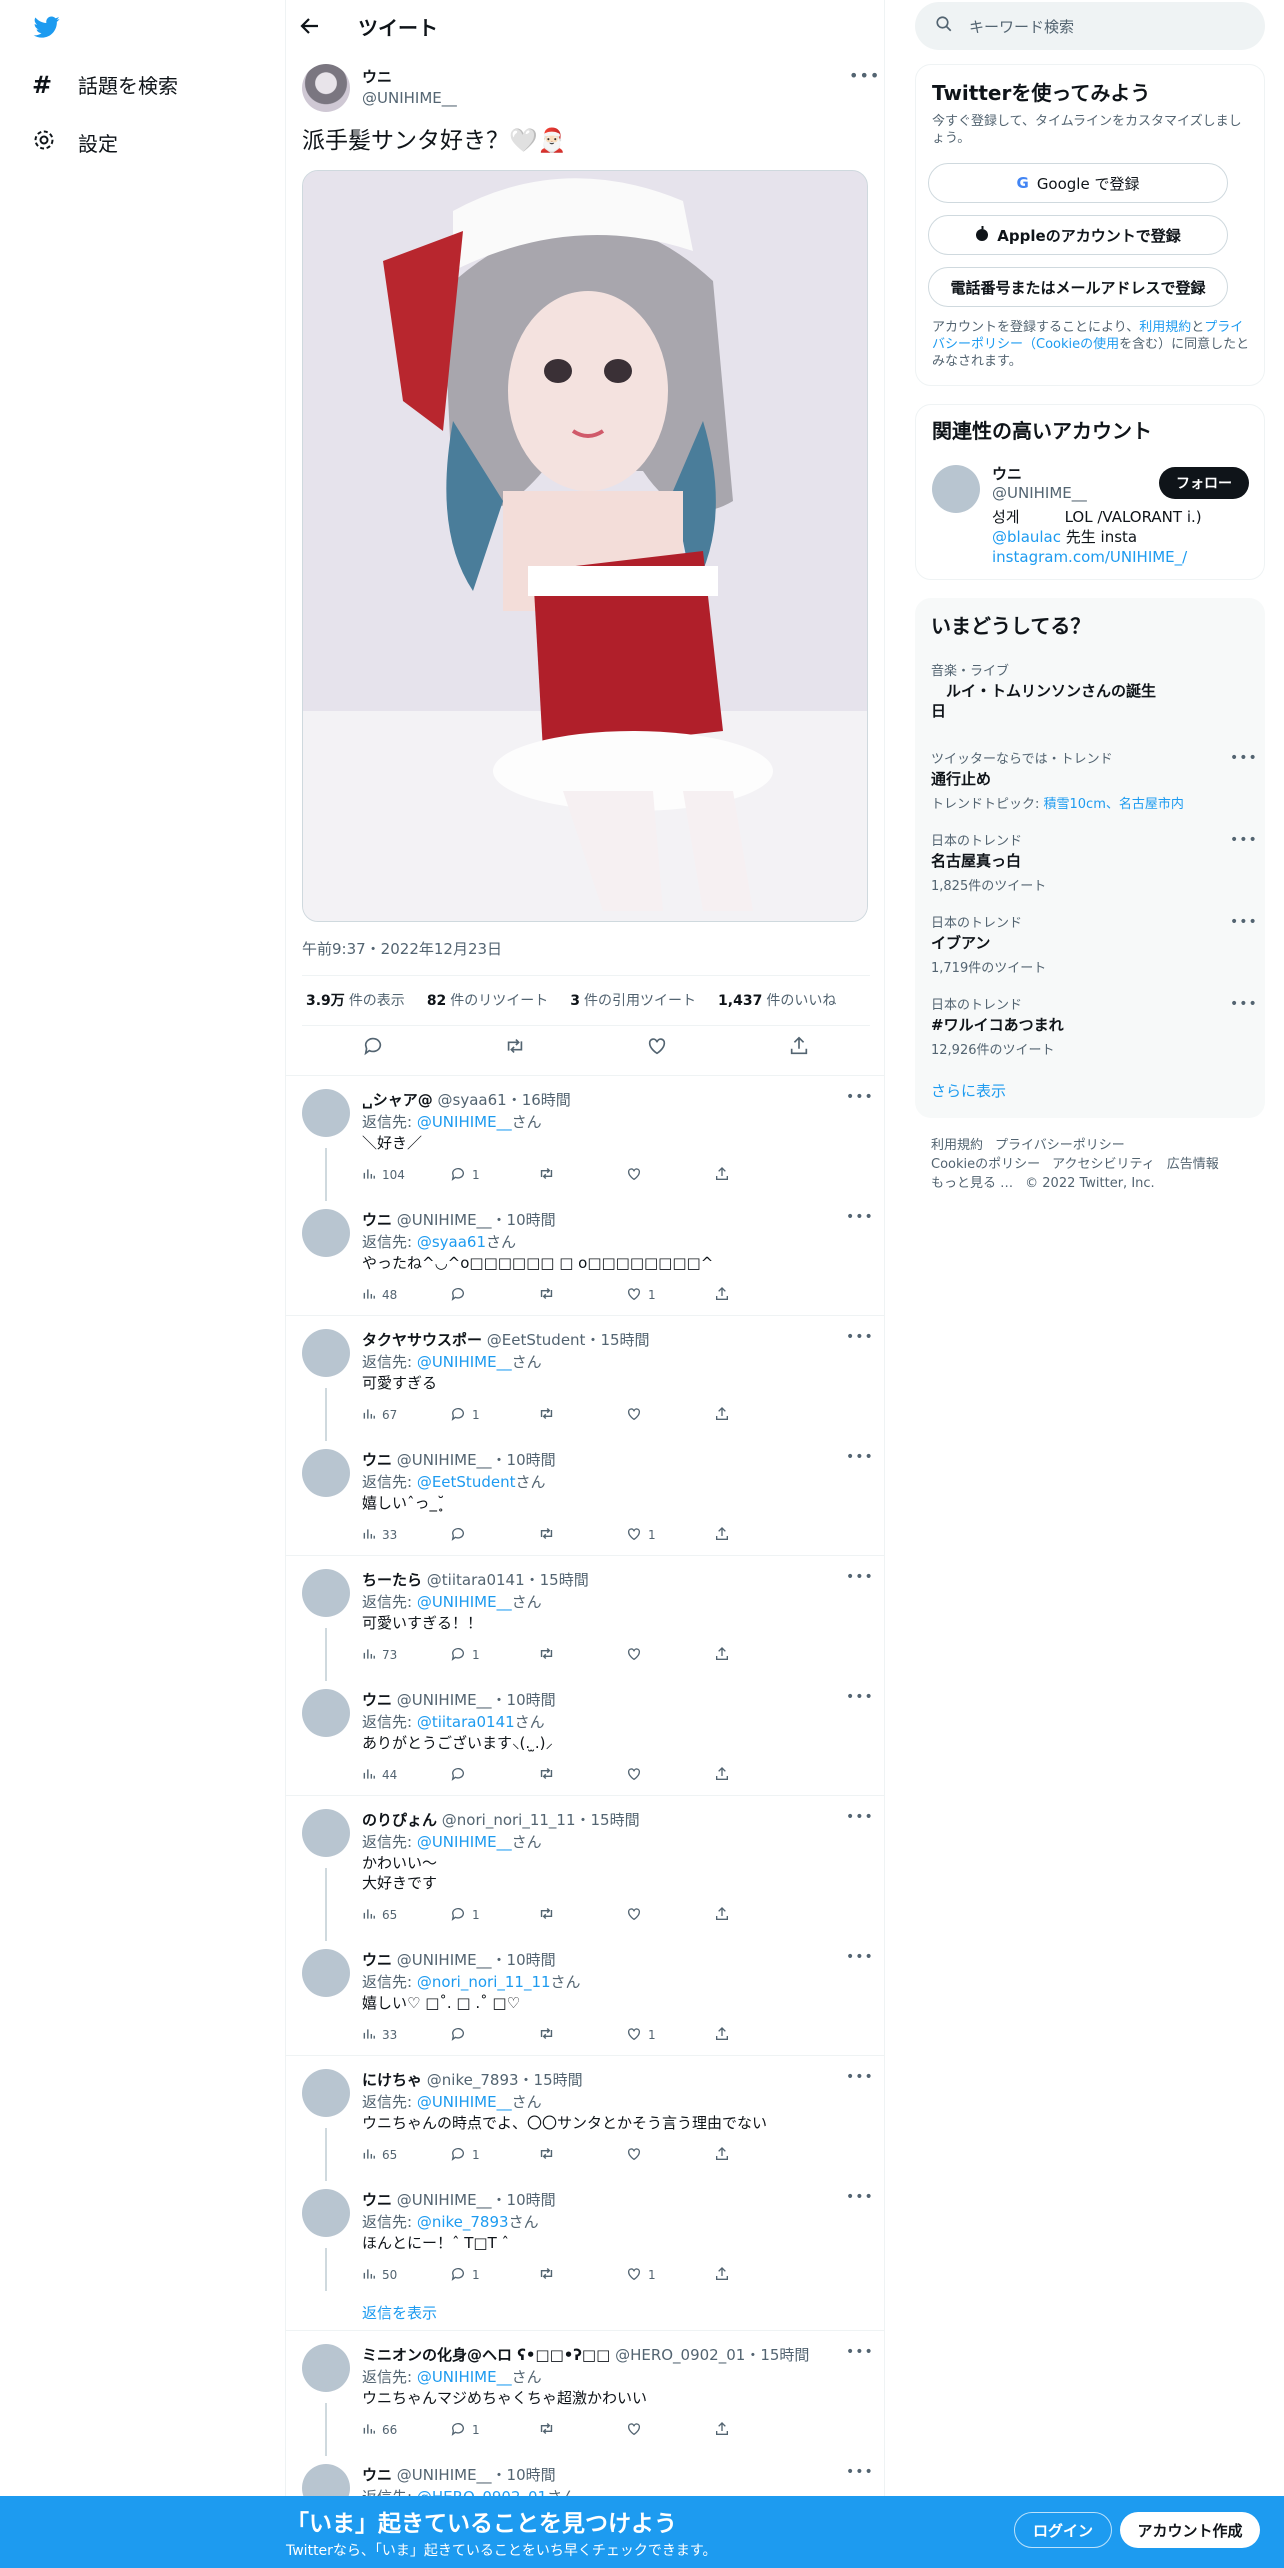 Image resolution: width=1284 pixels, height=2568 pixels. Describe the element at coordinates (466, 1722) in the screenshot. I see `mention-link: @tiitara0141` at that location.